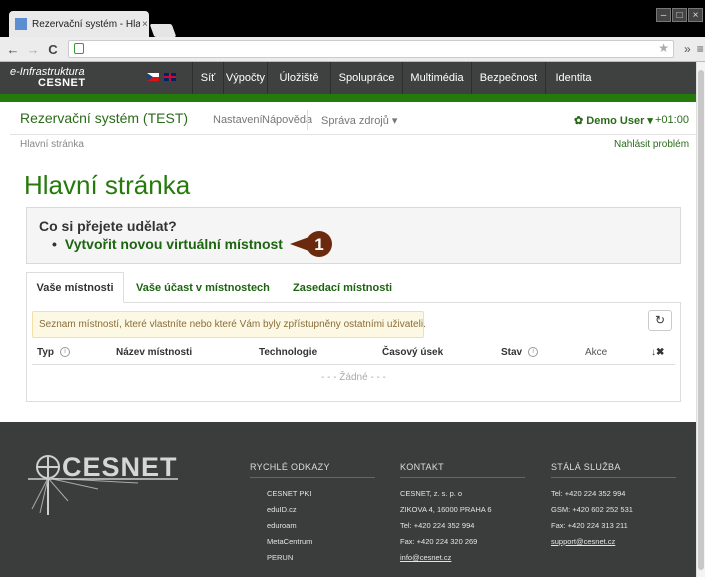 The width and height of the screenshot is (705, 577). I want to click on close-window-button: ×, so click(695, 15).